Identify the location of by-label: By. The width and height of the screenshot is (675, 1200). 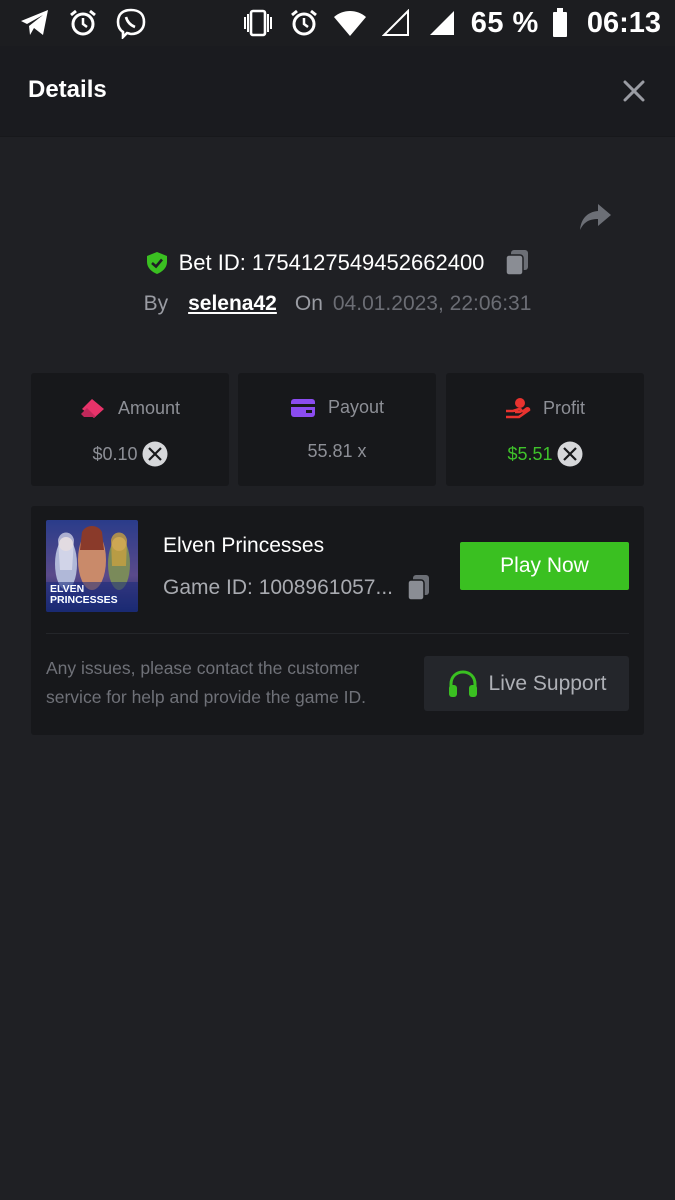
(156, 303).